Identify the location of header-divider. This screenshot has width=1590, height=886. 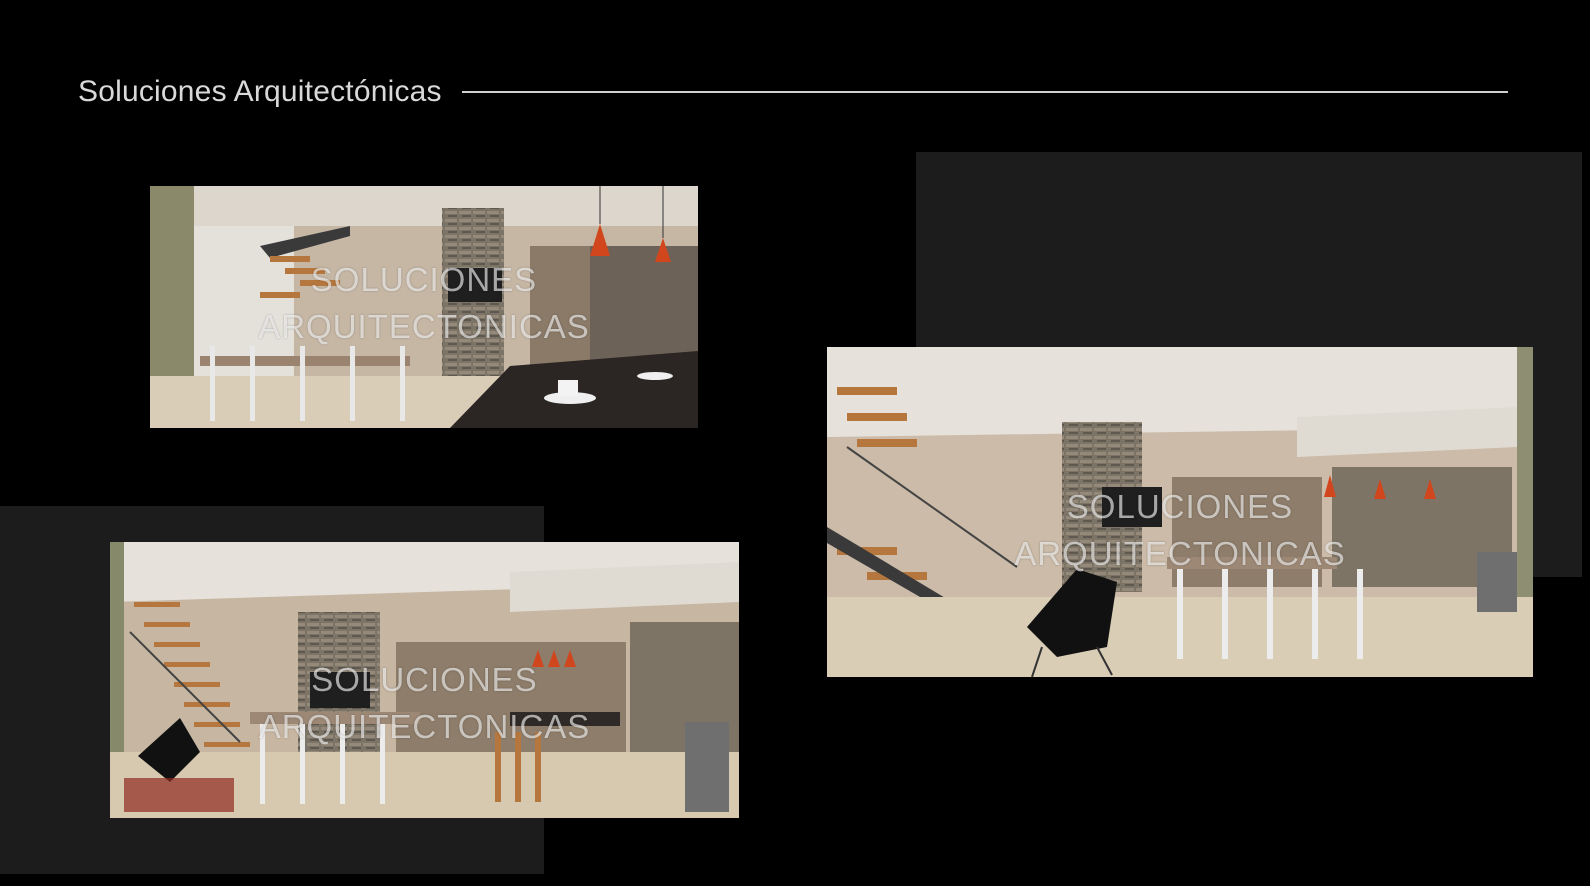
(984, 92).